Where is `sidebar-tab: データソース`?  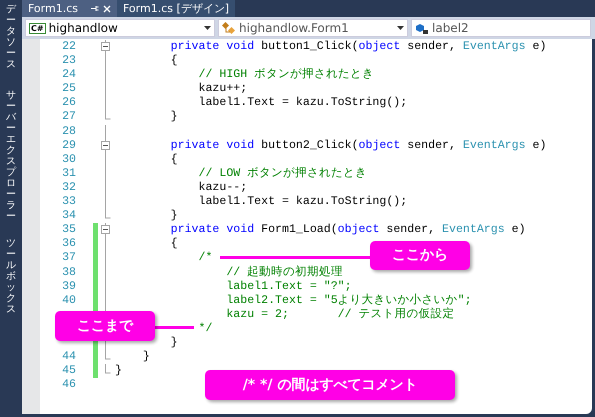
sidebar-tab: データソース is located at coordinates (11, 37).